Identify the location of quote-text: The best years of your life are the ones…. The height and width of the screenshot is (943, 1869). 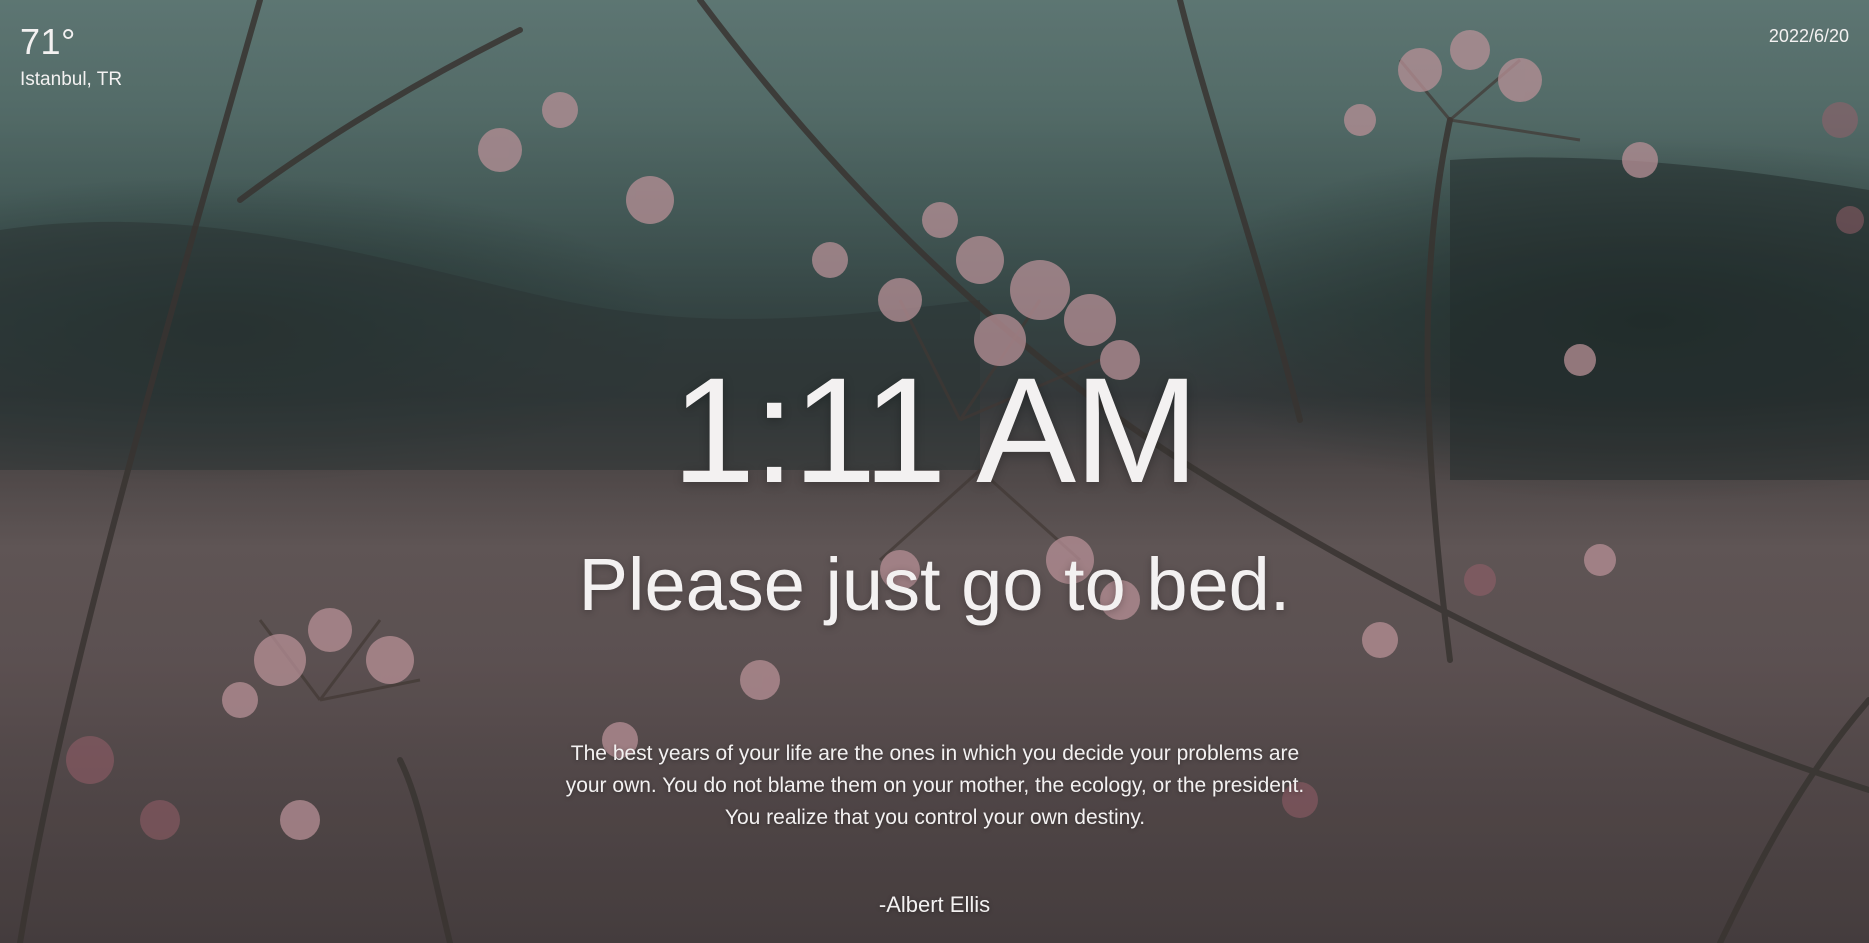
(935, 785).